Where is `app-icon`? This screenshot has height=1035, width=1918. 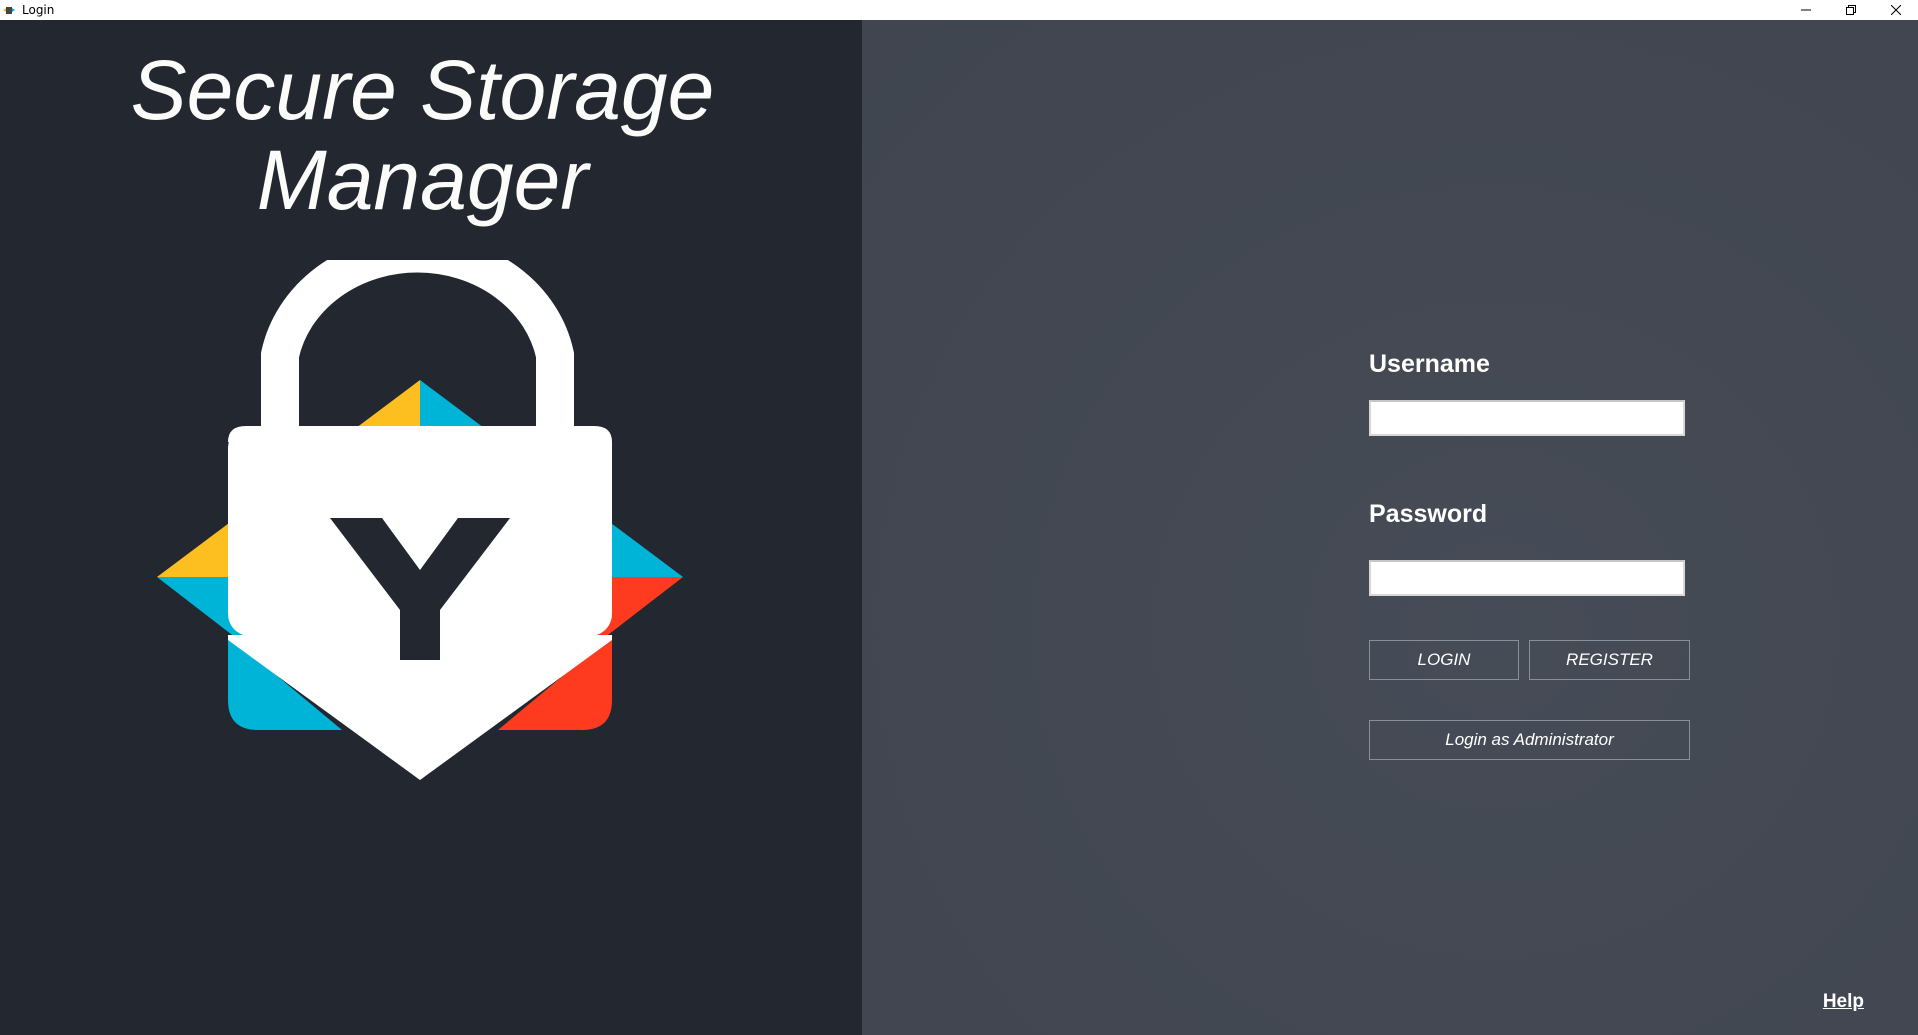 app-icon is located at coordinates (10, 10).